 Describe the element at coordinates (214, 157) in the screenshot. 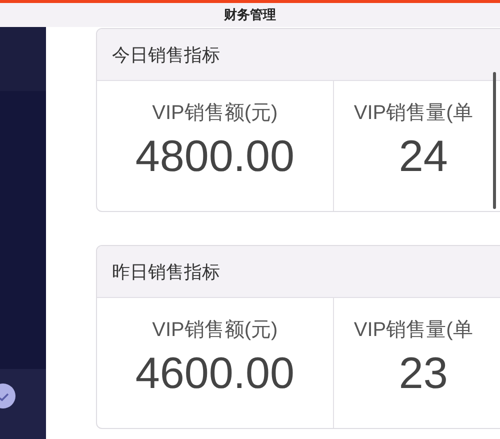

I see `metric-value: 4800.00` at that location.